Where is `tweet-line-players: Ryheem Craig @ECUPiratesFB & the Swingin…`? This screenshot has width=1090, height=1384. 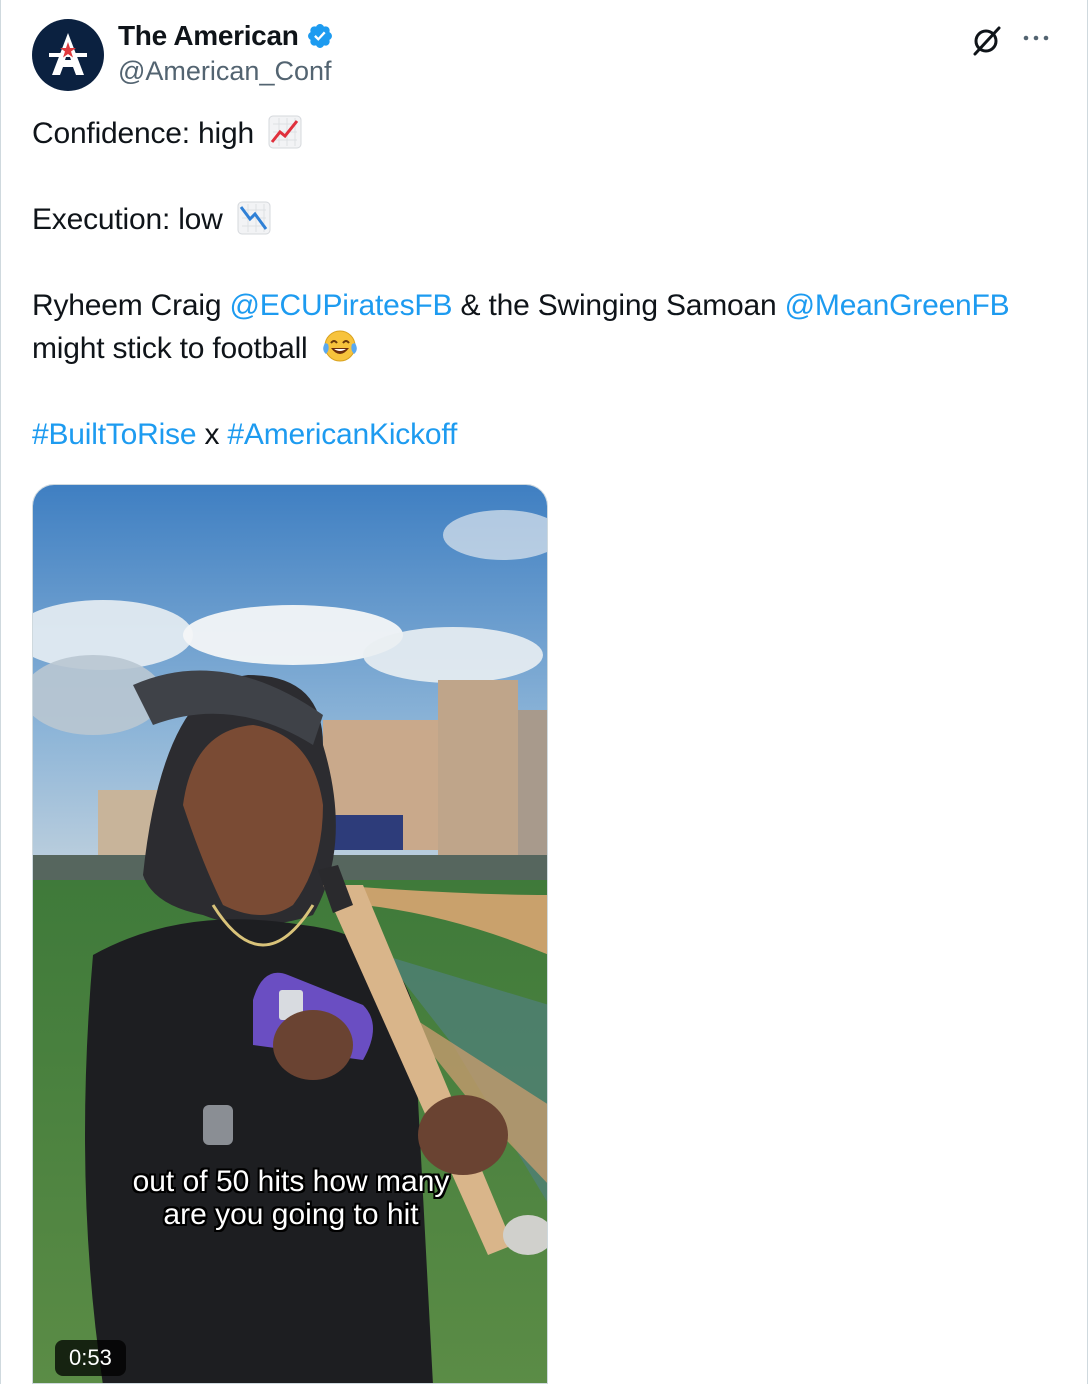
tweet-line-players: Ryheem Craig @ECUPiratesFB & the Swingin… is located at coordinates (537, 305).